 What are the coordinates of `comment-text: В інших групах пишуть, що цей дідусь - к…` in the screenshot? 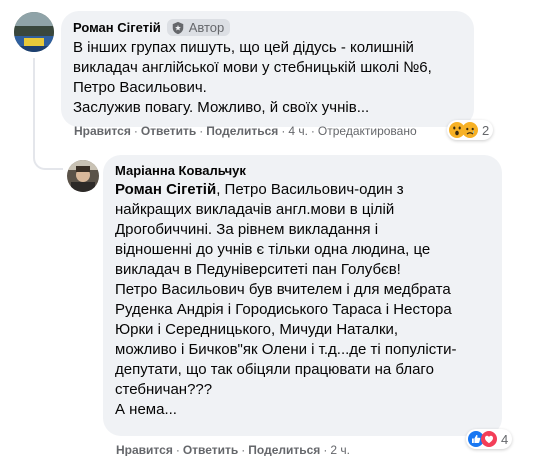 It's located at (252, 77).